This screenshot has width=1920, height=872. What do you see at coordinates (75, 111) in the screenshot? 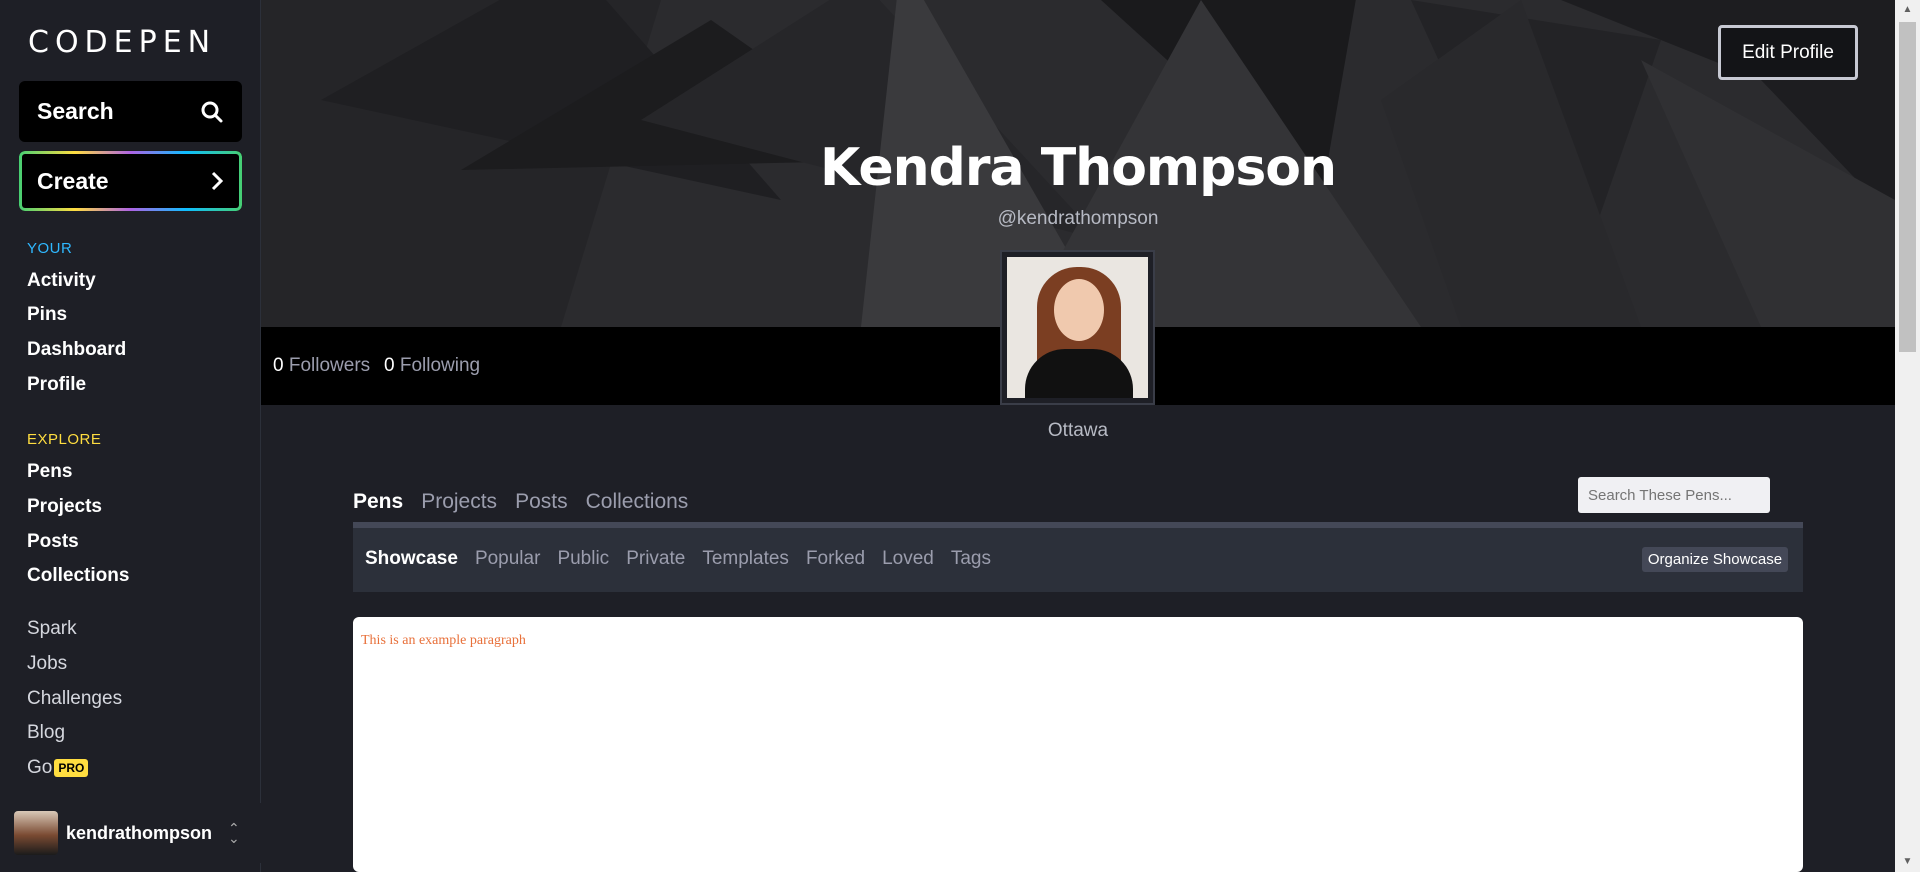
I see `search-label: Search` at bounding box center [75, 111].